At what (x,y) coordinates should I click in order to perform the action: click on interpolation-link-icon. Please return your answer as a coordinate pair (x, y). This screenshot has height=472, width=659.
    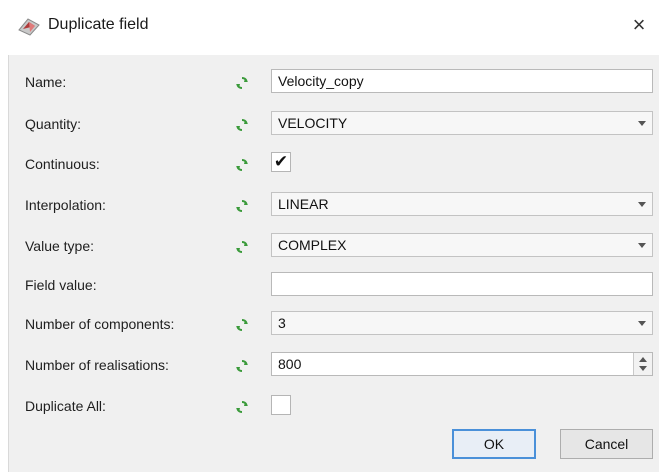
    Looking at the image, I should click on (242, 206).